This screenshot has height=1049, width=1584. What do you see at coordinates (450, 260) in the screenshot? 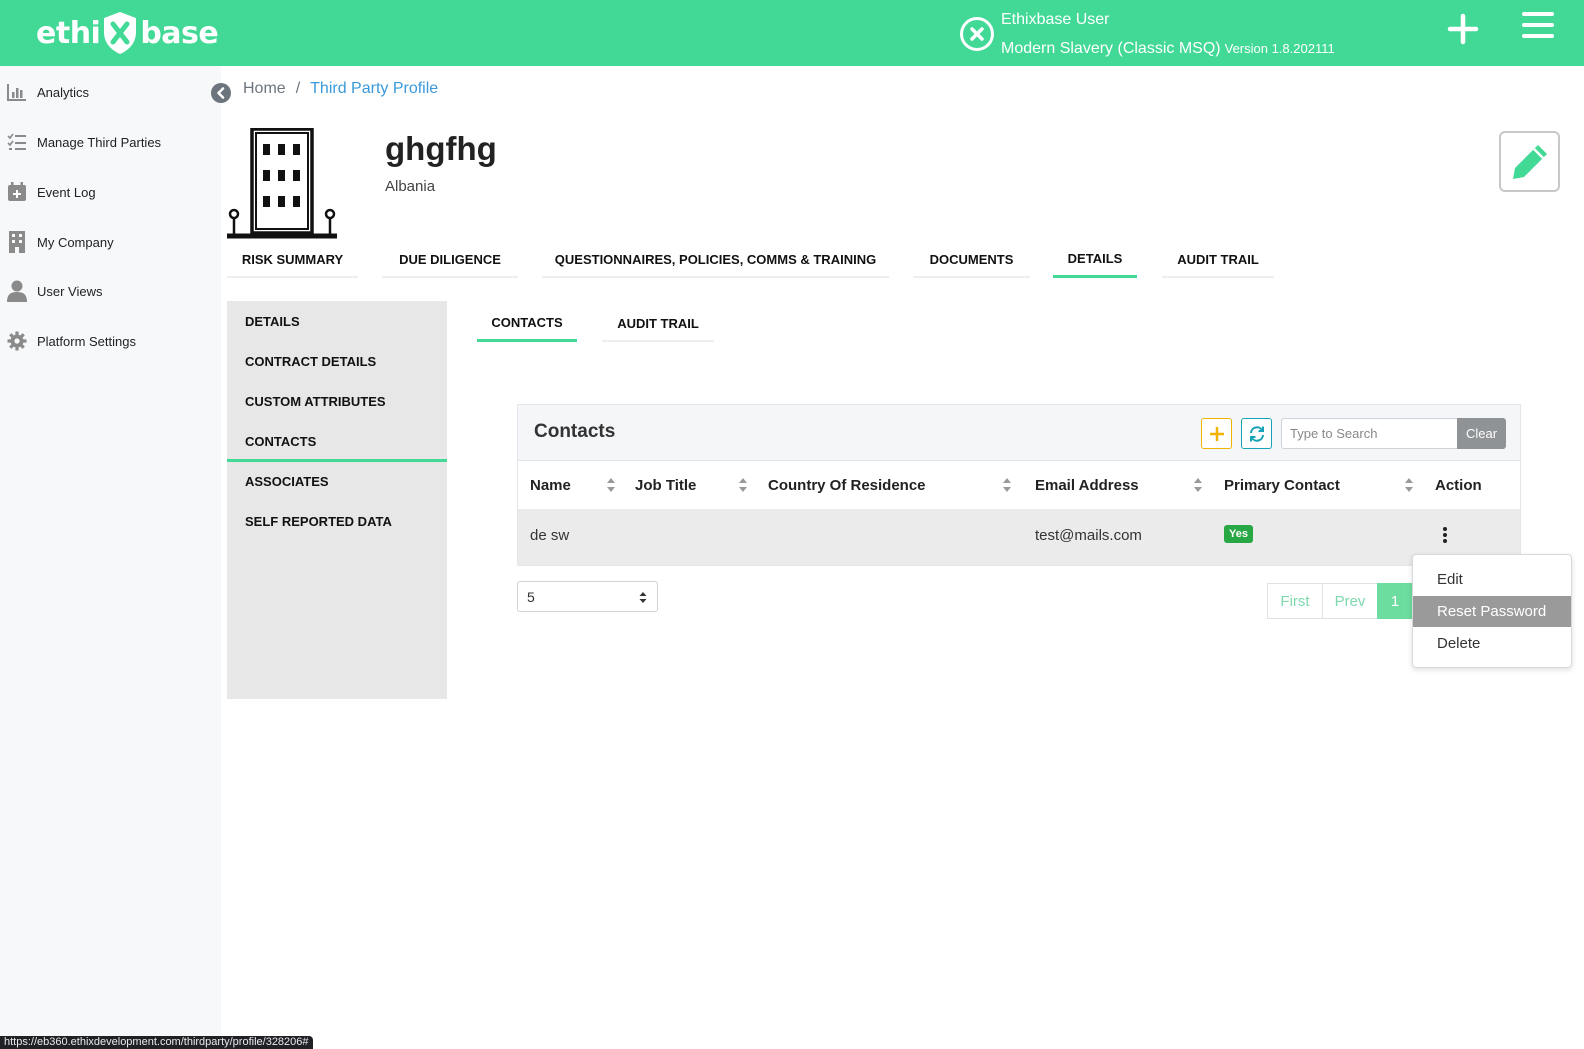
I see `tab-due-diligence: DUE DILIGENCE` at bounding box center [450, 260].